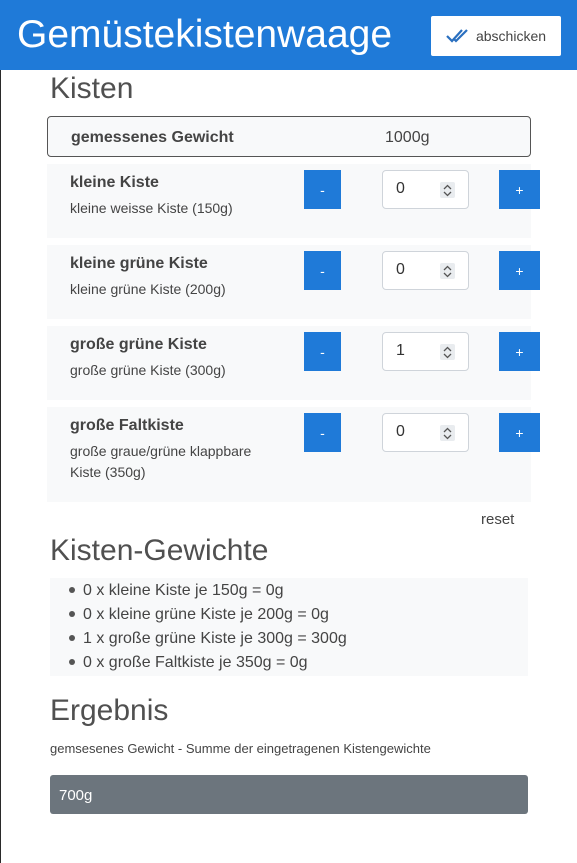 Image resolution: width=577 pixels, height=863 pixels. What do you see at coordinates (151, 208) in the screenshot?
I see `crate-description: kleine weisse Kiste (150g)` at bounding box center [151, 208].